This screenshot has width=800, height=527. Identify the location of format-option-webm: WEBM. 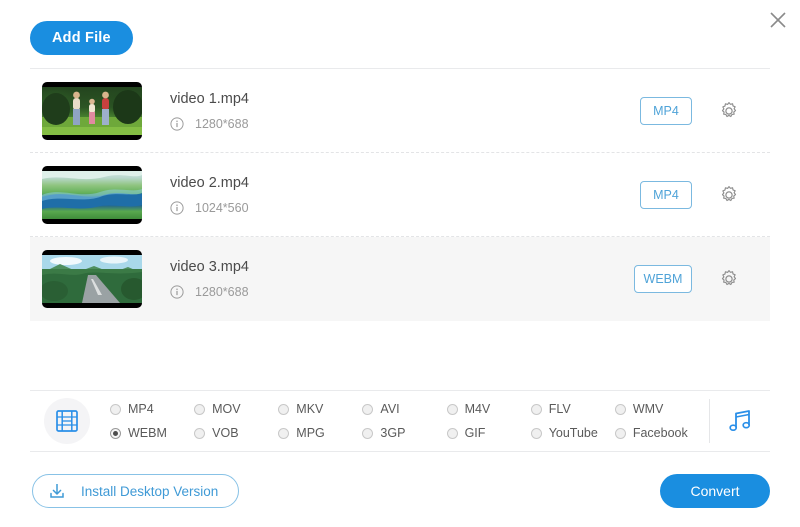
(152, 433).